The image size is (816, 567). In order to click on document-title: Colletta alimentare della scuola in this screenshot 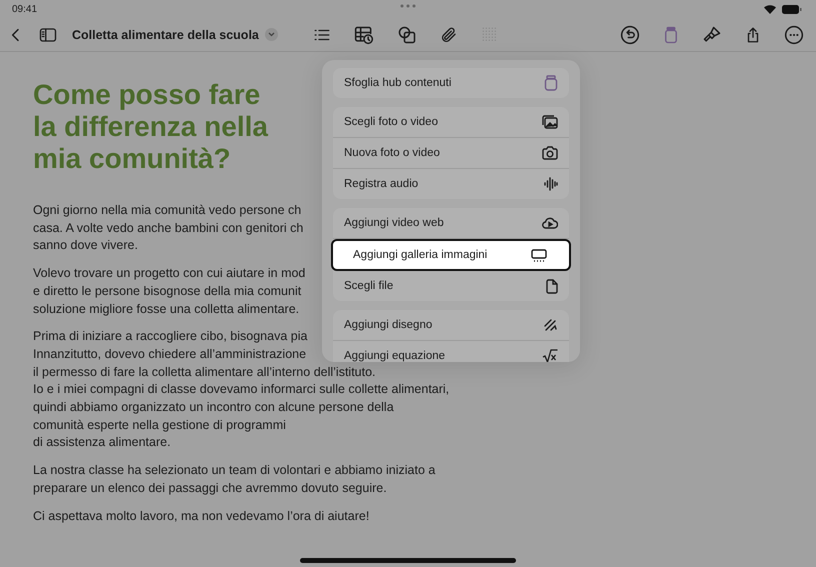, I will do `click(165, 35)`.